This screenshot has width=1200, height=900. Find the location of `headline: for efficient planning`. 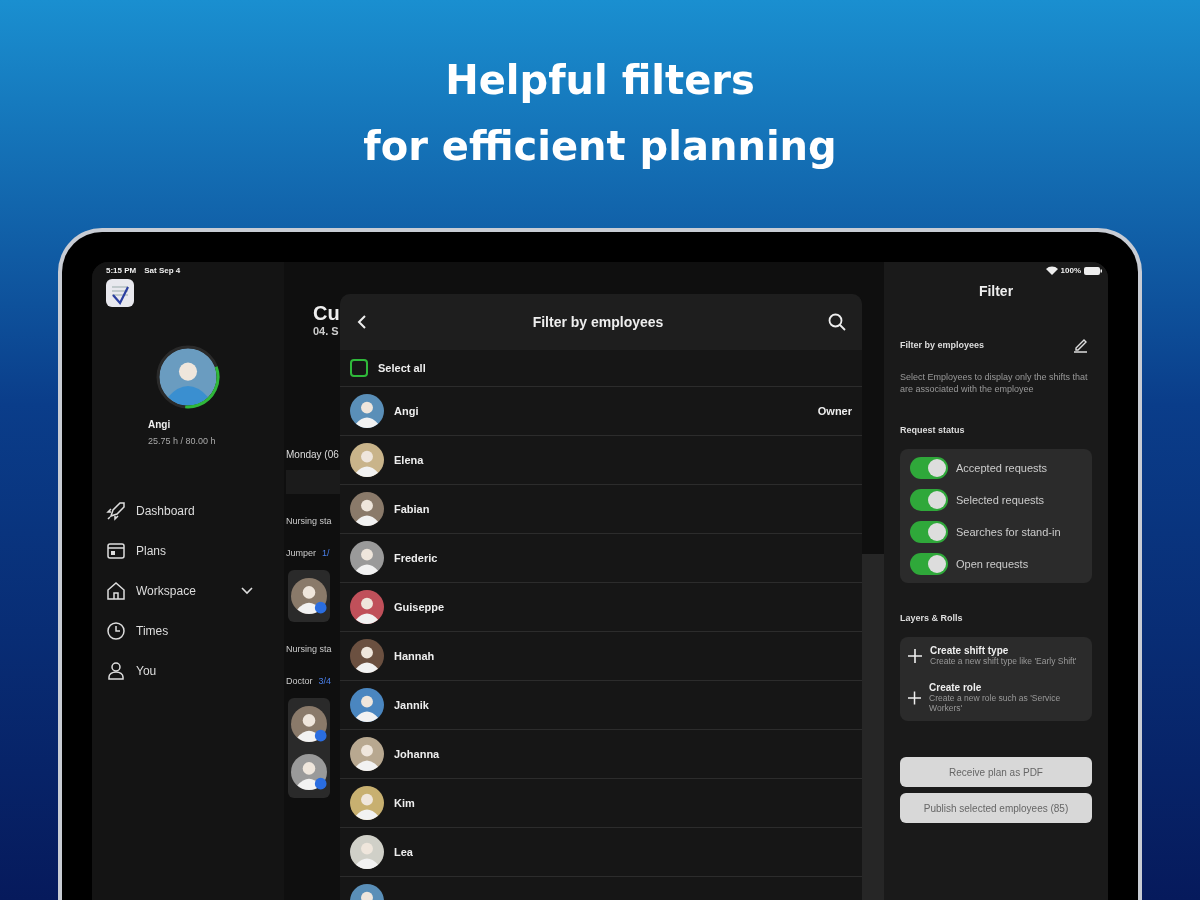

headline: for efficient planning is located at coordinates (600, 146).